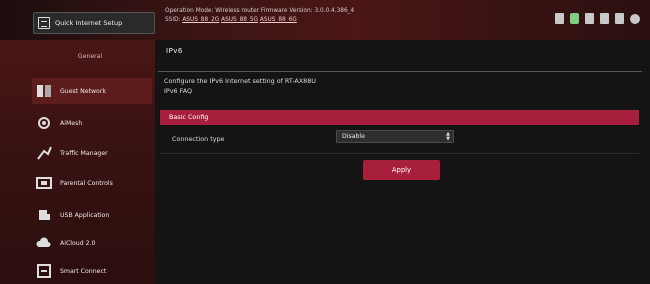 The image size is (650, 284). I want to click on connection-type-label: Connection type, so click(198, 139).